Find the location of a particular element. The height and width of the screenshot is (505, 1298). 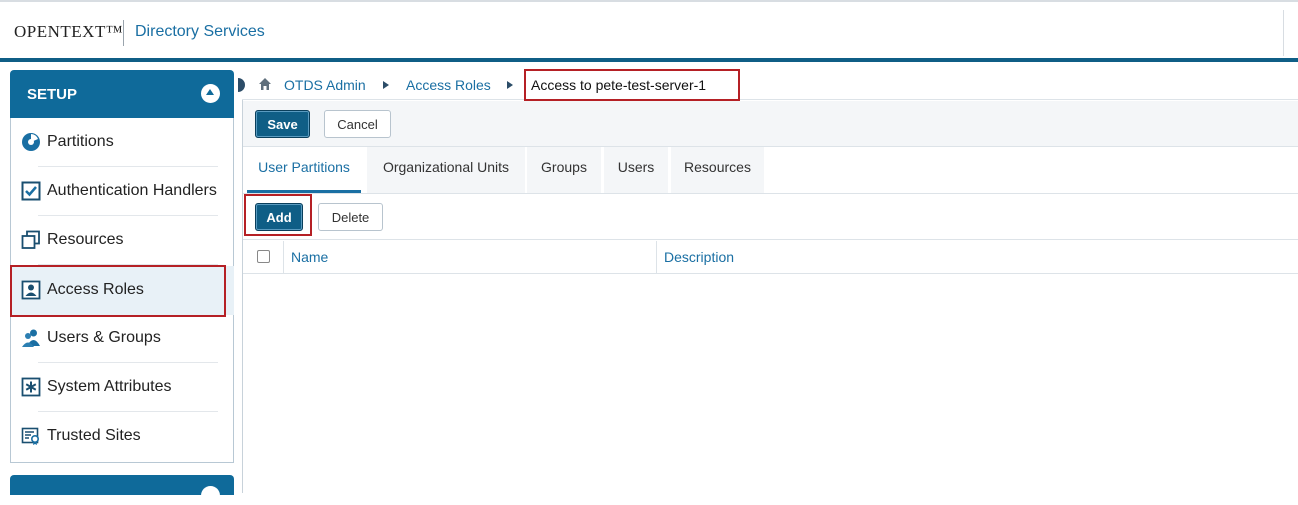

delete-button: Delete is located at coordinates (350, 217).